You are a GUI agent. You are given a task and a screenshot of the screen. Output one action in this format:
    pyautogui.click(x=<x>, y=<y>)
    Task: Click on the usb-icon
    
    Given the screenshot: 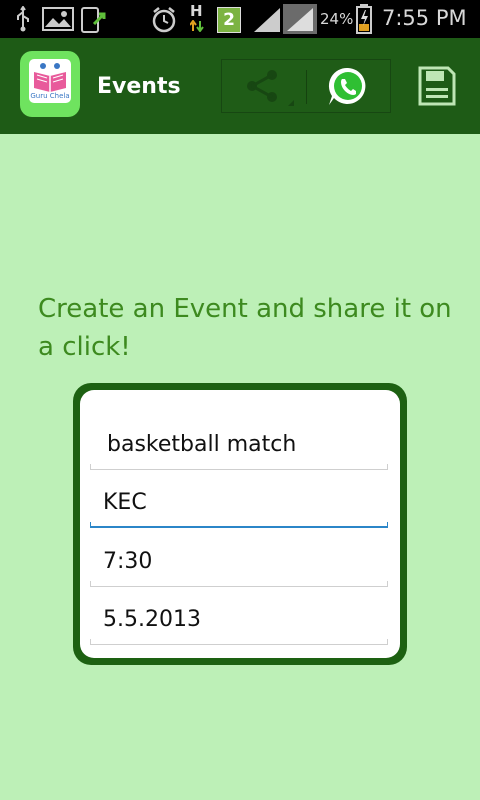 What is the action you would take?
    pyautogui.click(x=23, y=19)
    